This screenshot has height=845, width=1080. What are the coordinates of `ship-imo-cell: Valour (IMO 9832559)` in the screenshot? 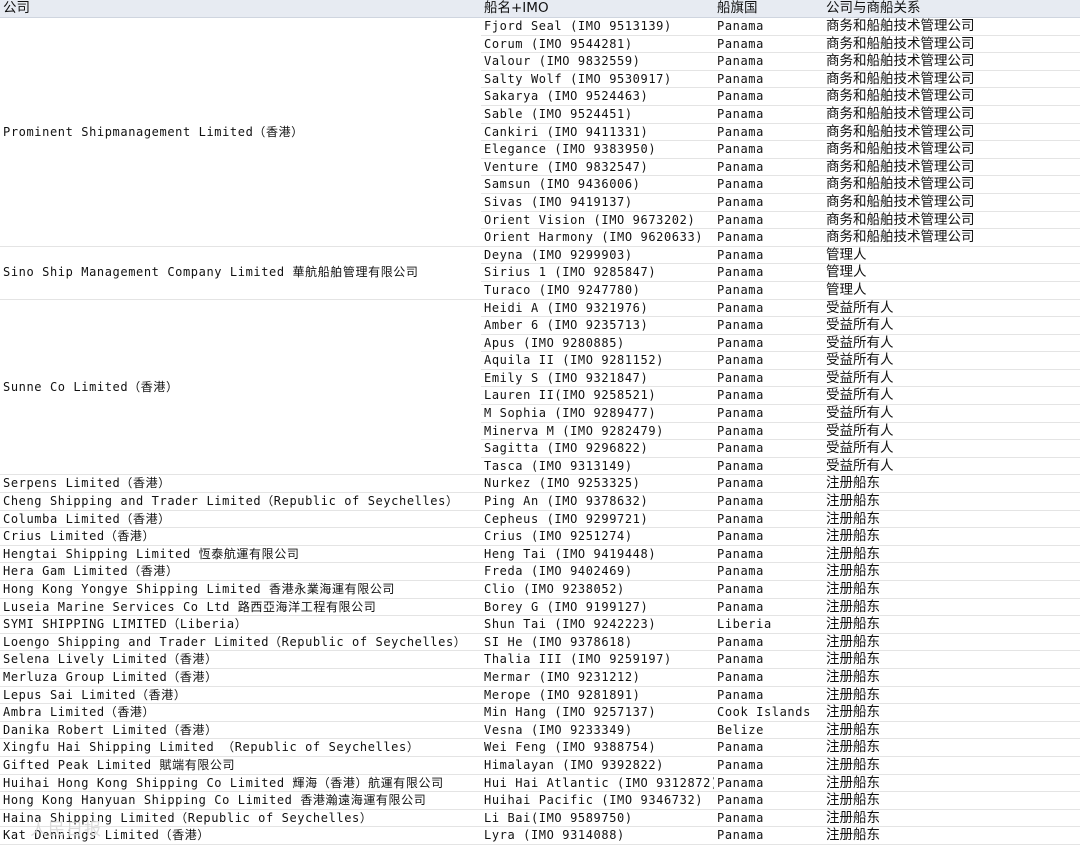 It's located at (597, 61).